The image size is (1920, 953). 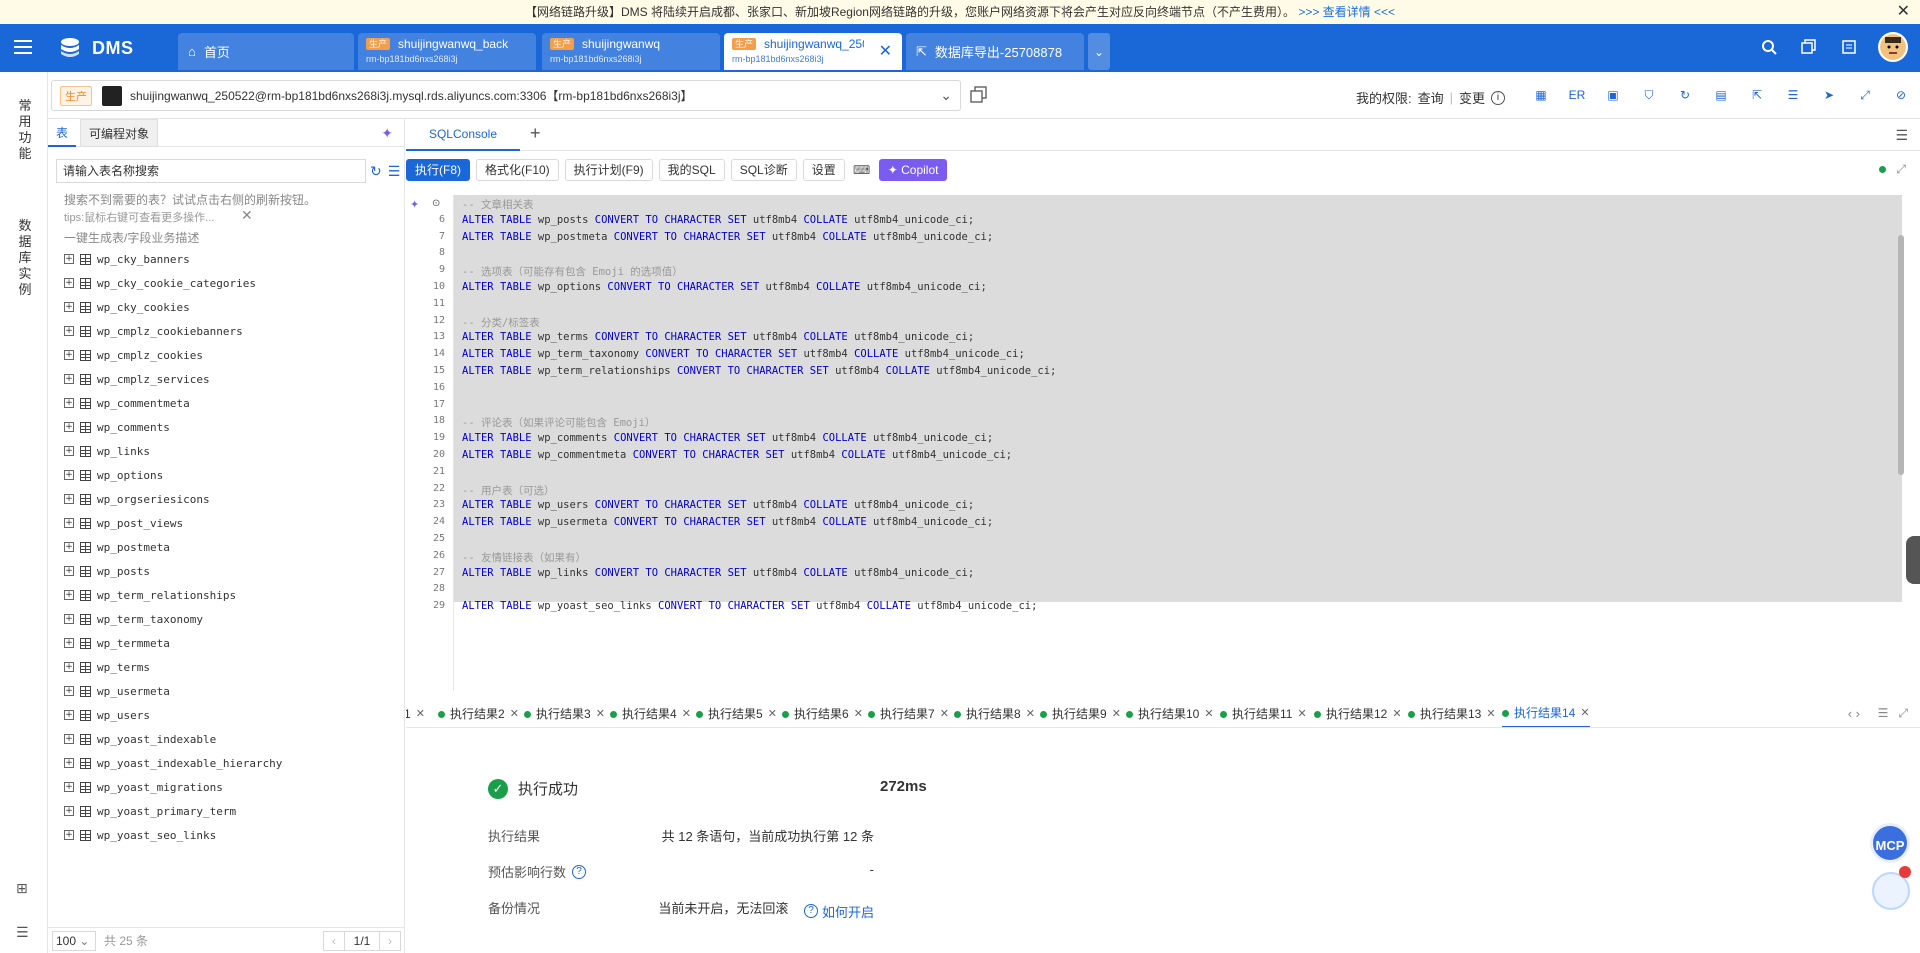 I want to click on help-icon: ?, so click(x=579, y=871).